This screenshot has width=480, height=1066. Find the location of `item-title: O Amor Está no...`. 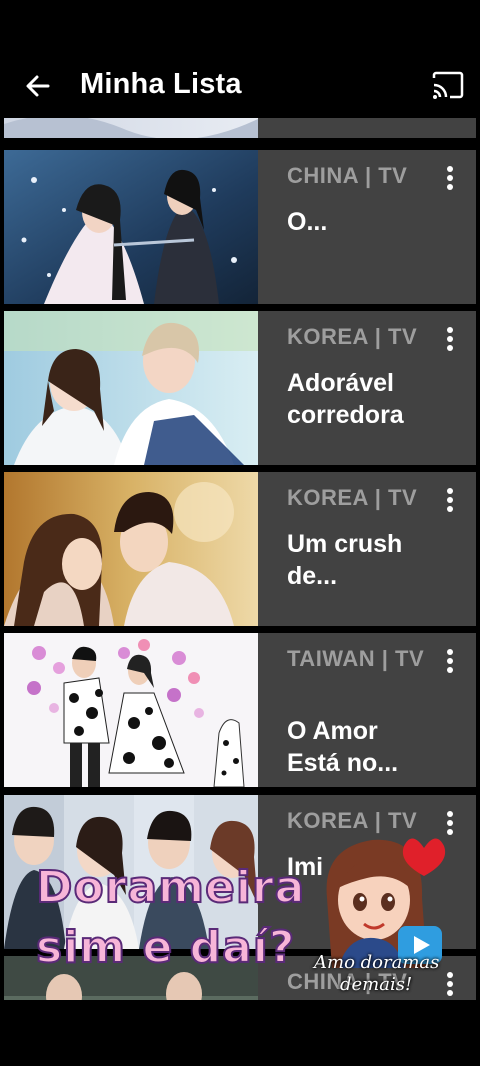

item-title: O Amor Está no... is located at coordinates (362, 747).